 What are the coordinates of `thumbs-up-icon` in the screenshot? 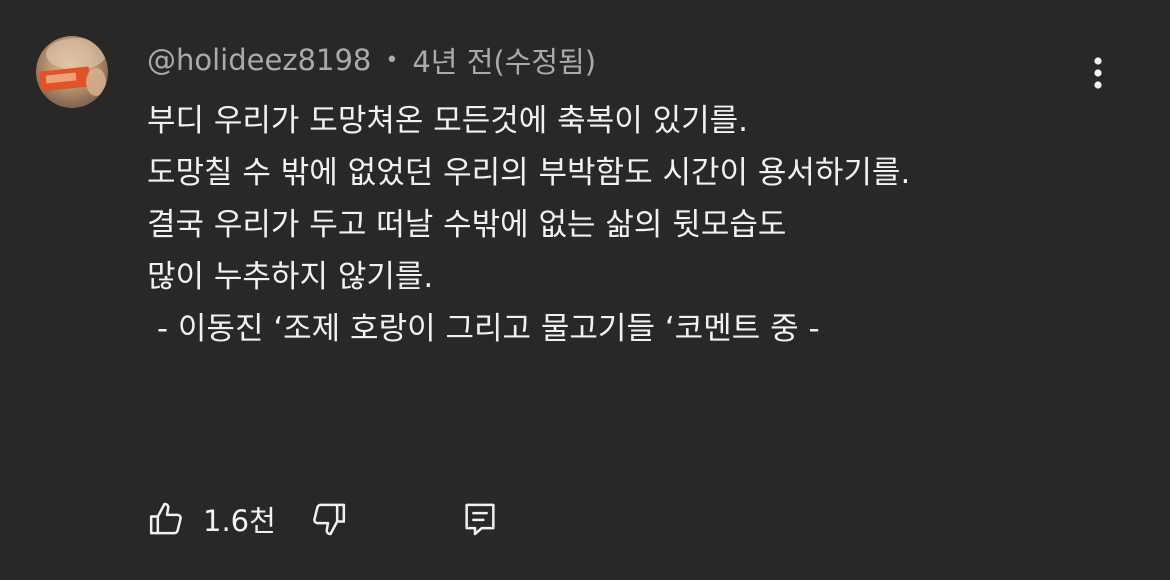 It's located at (165, 518).